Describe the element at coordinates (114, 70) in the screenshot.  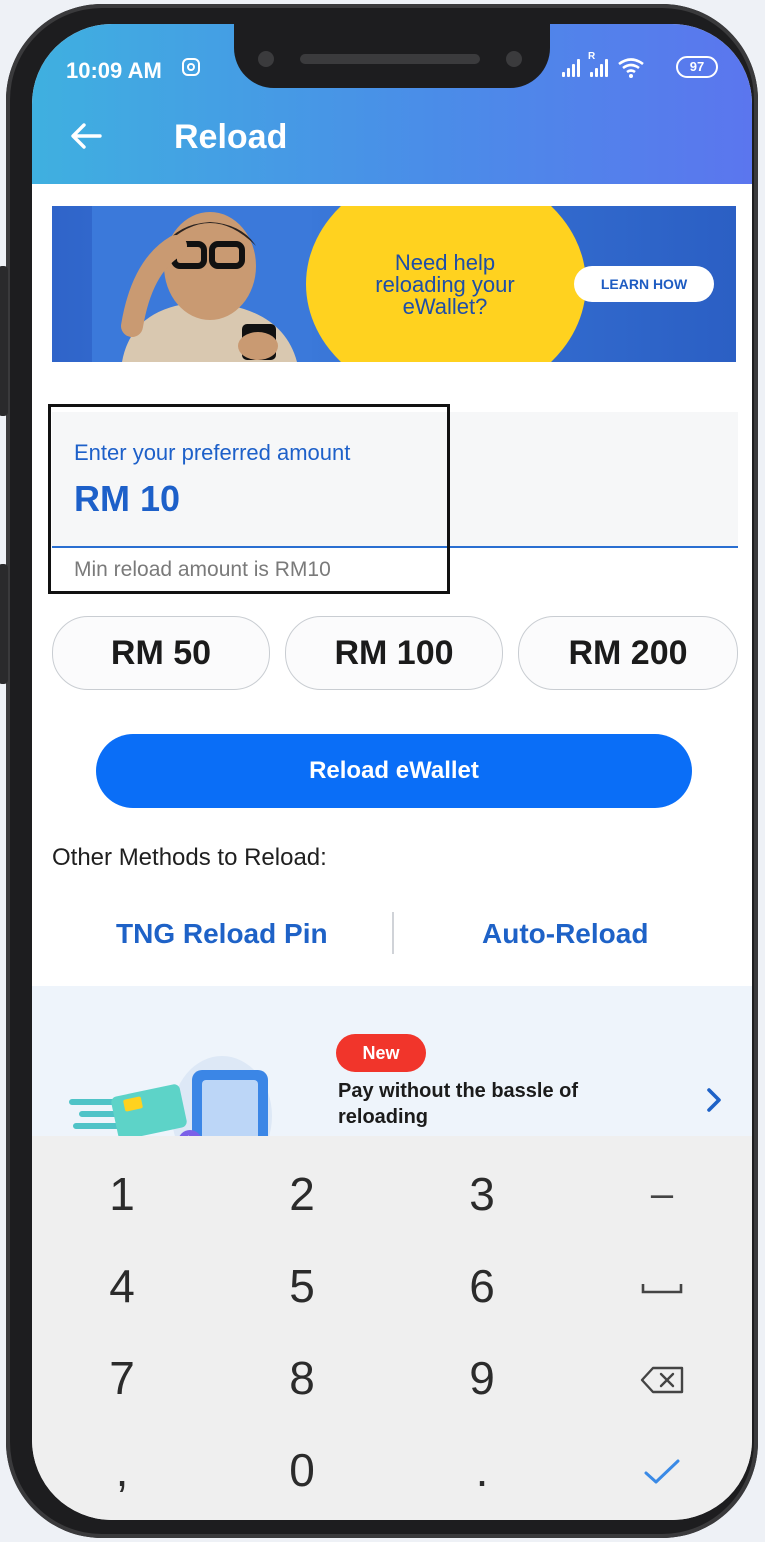
I see `status-time: 10:09 AM` at that location.